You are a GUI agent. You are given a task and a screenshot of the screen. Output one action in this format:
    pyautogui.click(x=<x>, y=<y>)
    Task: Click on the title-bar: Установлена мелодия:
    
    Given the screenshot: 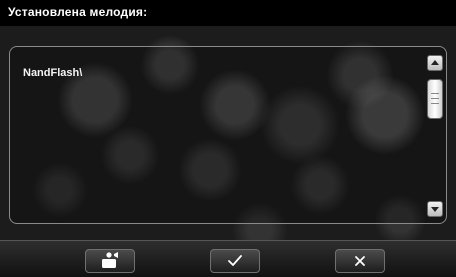 What is the action you would take?
    pyautogui.click(x=228, y=13)
    